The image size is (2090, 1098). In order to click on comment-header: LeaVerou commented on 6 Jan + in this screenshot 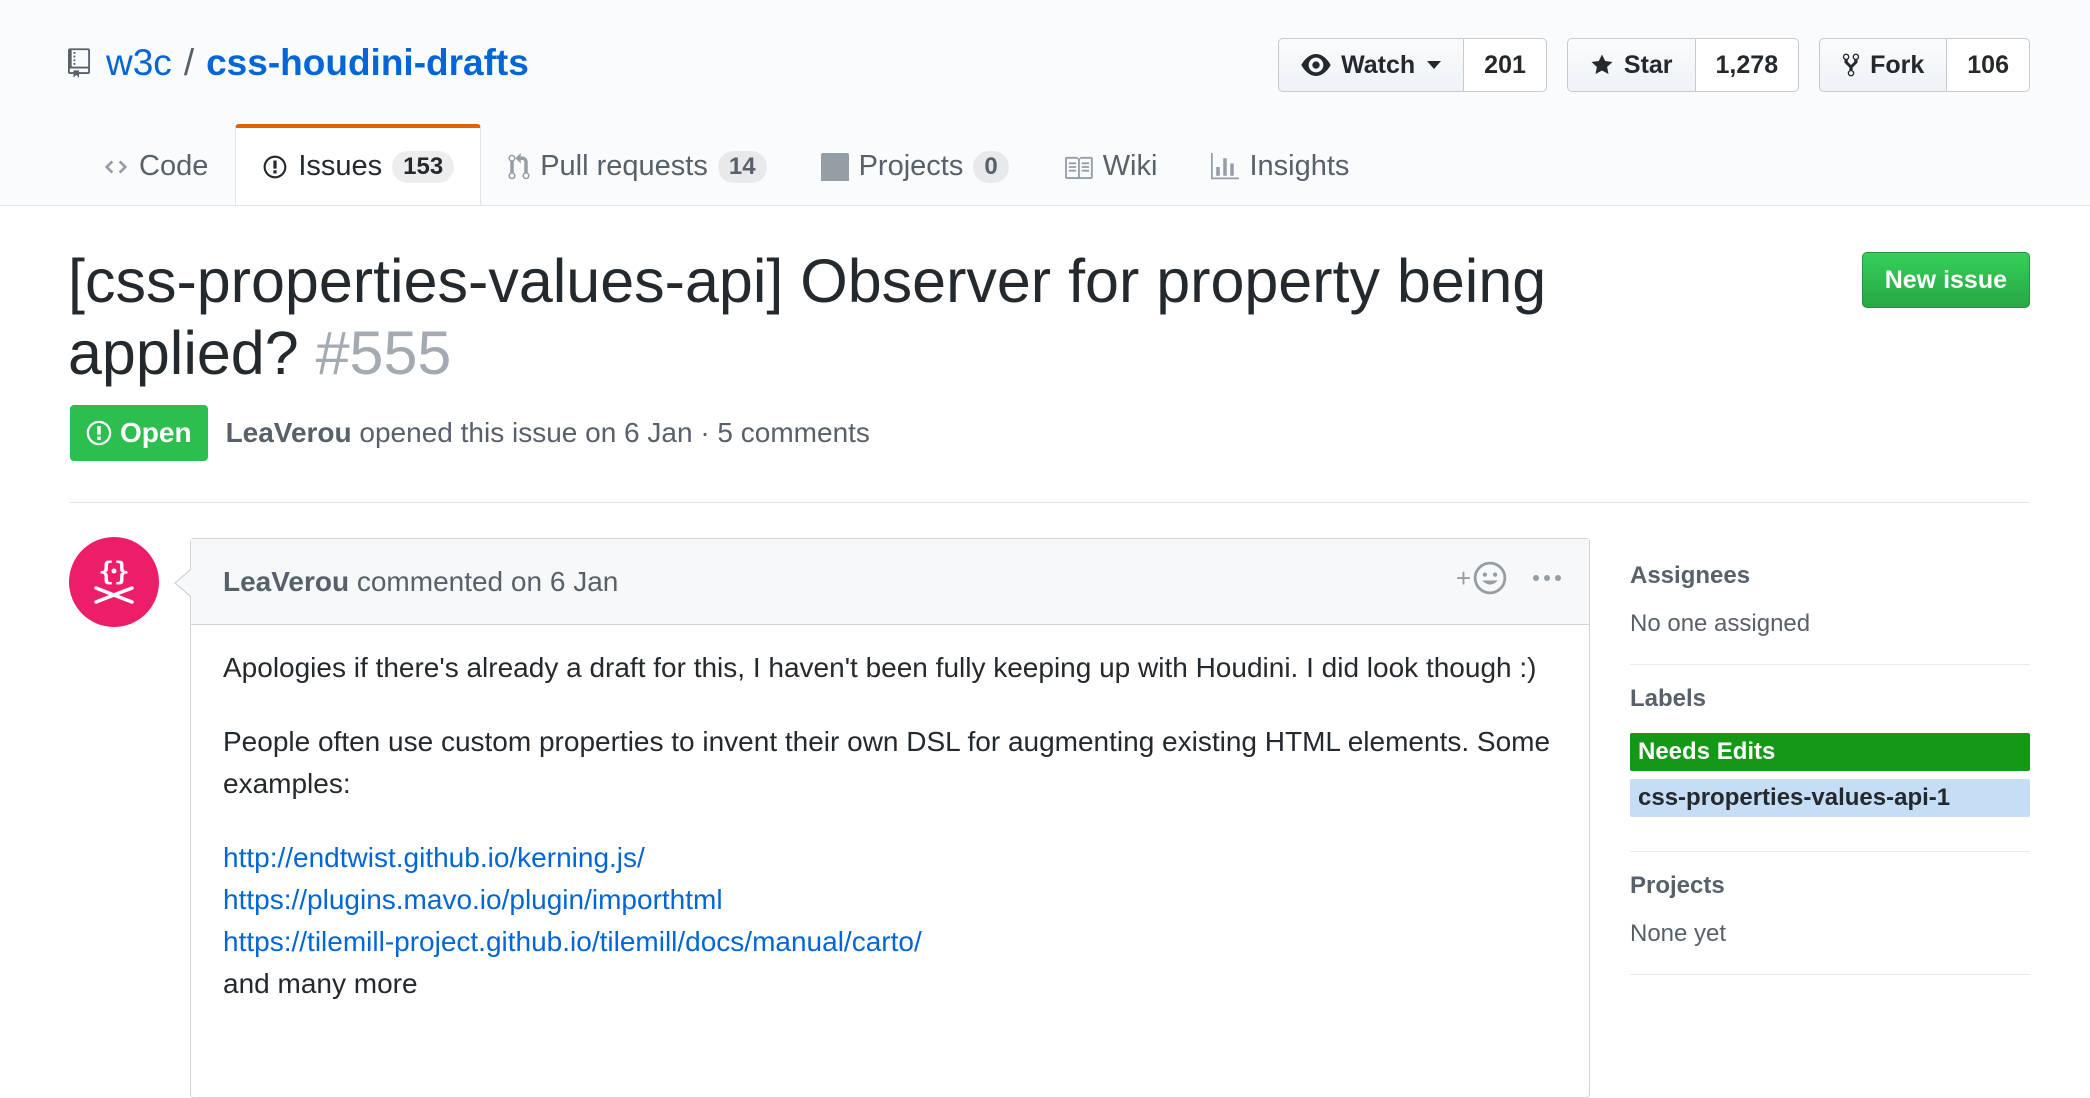, I will do `click(890, 582)`.